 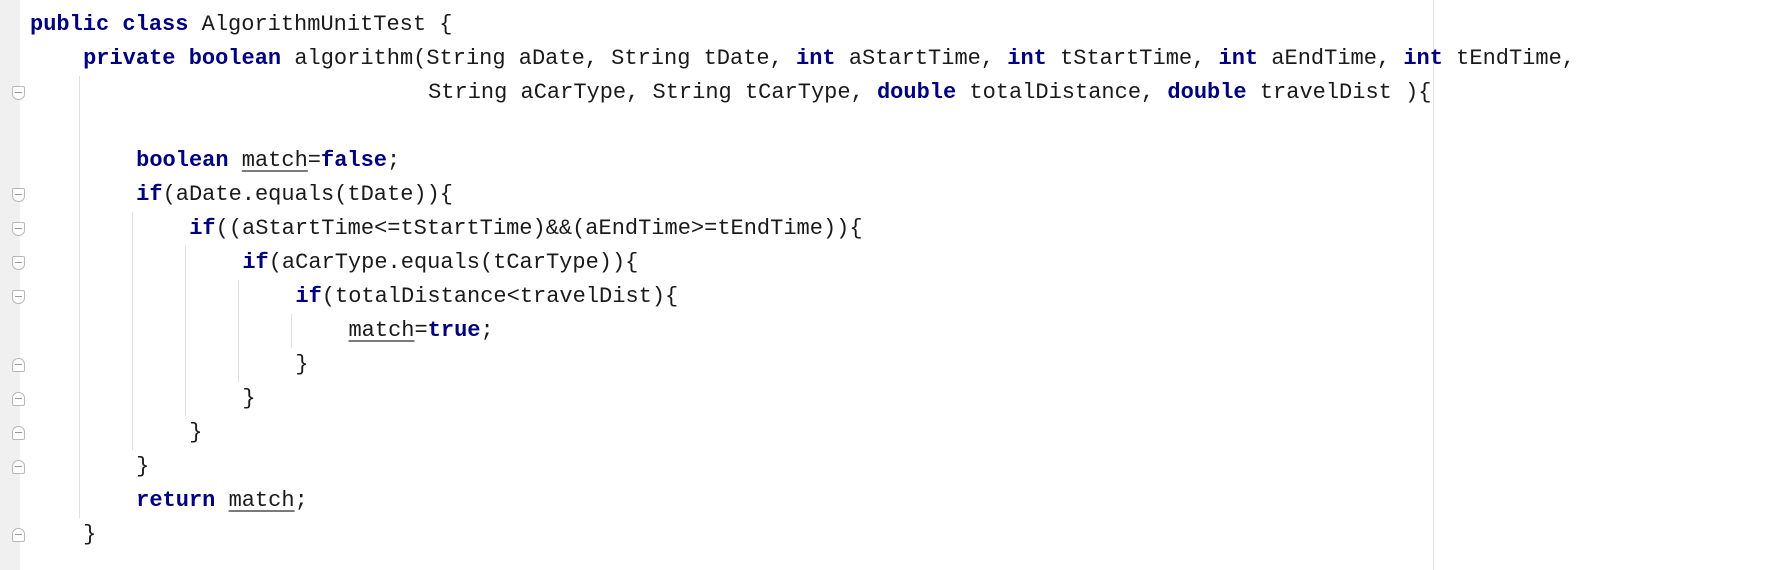 What do you see at coordinates (222, 501) in the screenshot?
I see `code-line: return match;` at bounding box center [222, 501].